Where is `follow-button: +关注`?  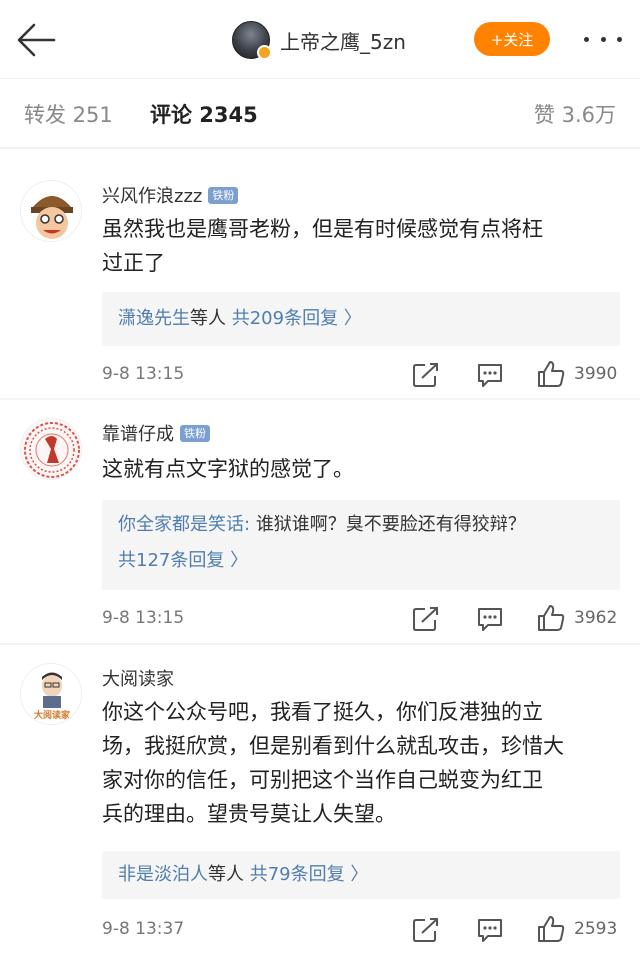
follow-button: +关注 is located at coordinates (512, 39).